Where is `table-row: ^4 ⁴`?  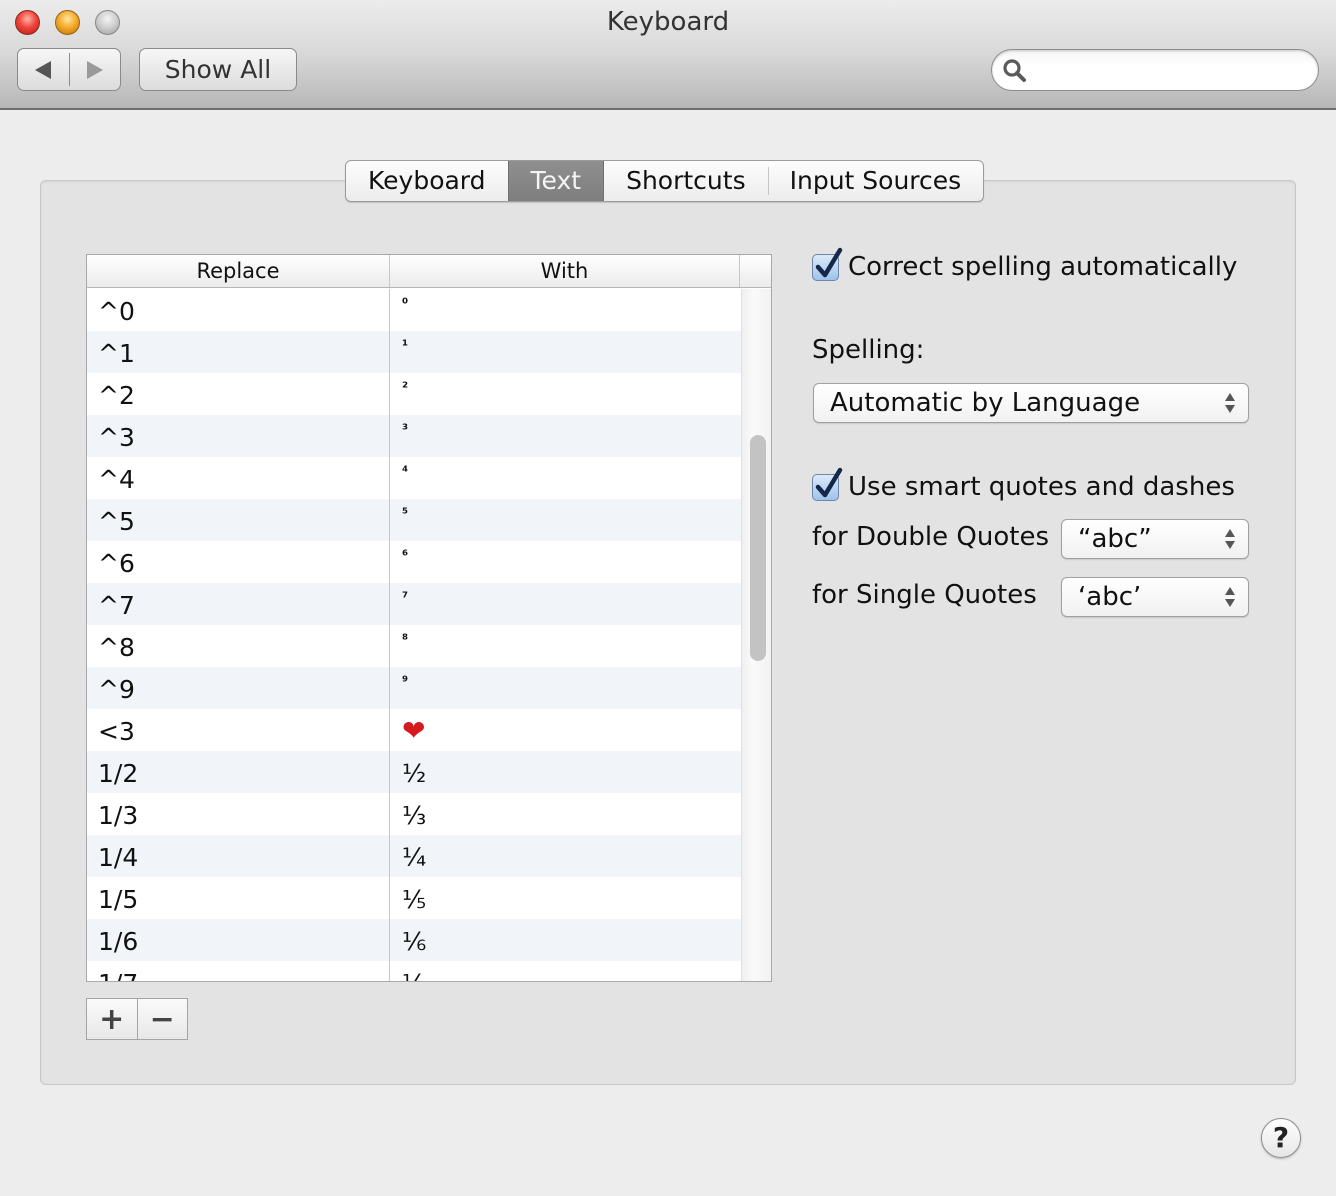 table-row: ^4 ⁴ is located at coordinates (414, 478).